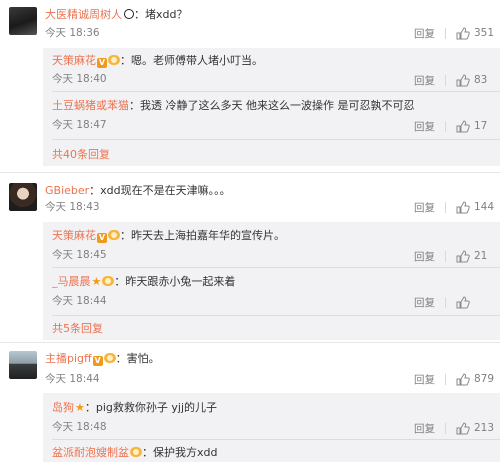  What do you see at coordinates (83, 14) in the screenshot?
I see `username: 大医精诚周树人` at bounding box center [83, 14].